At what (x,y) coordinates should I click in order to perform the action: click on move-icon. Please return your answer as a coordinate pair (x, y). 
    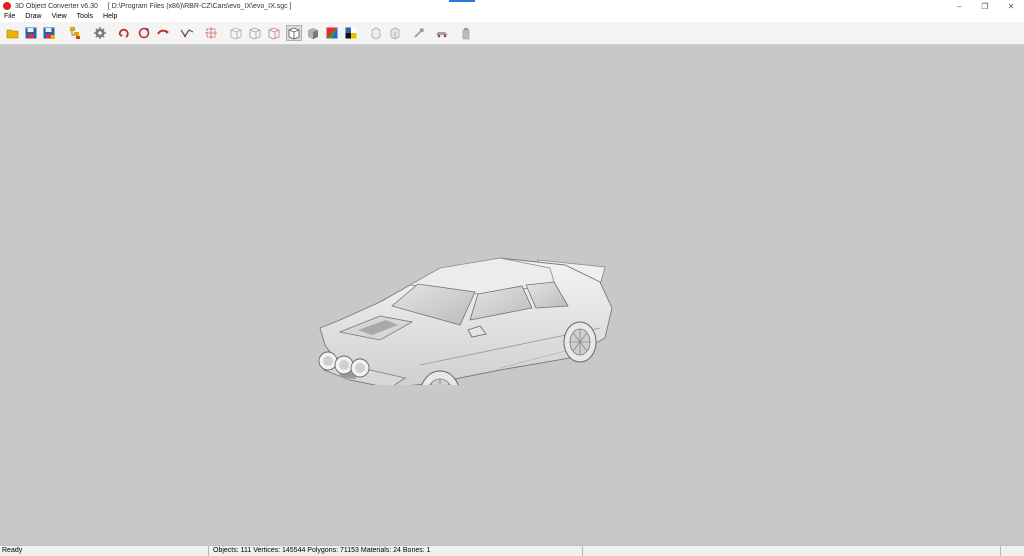
    Looking at the image, I should click on (163, 32).